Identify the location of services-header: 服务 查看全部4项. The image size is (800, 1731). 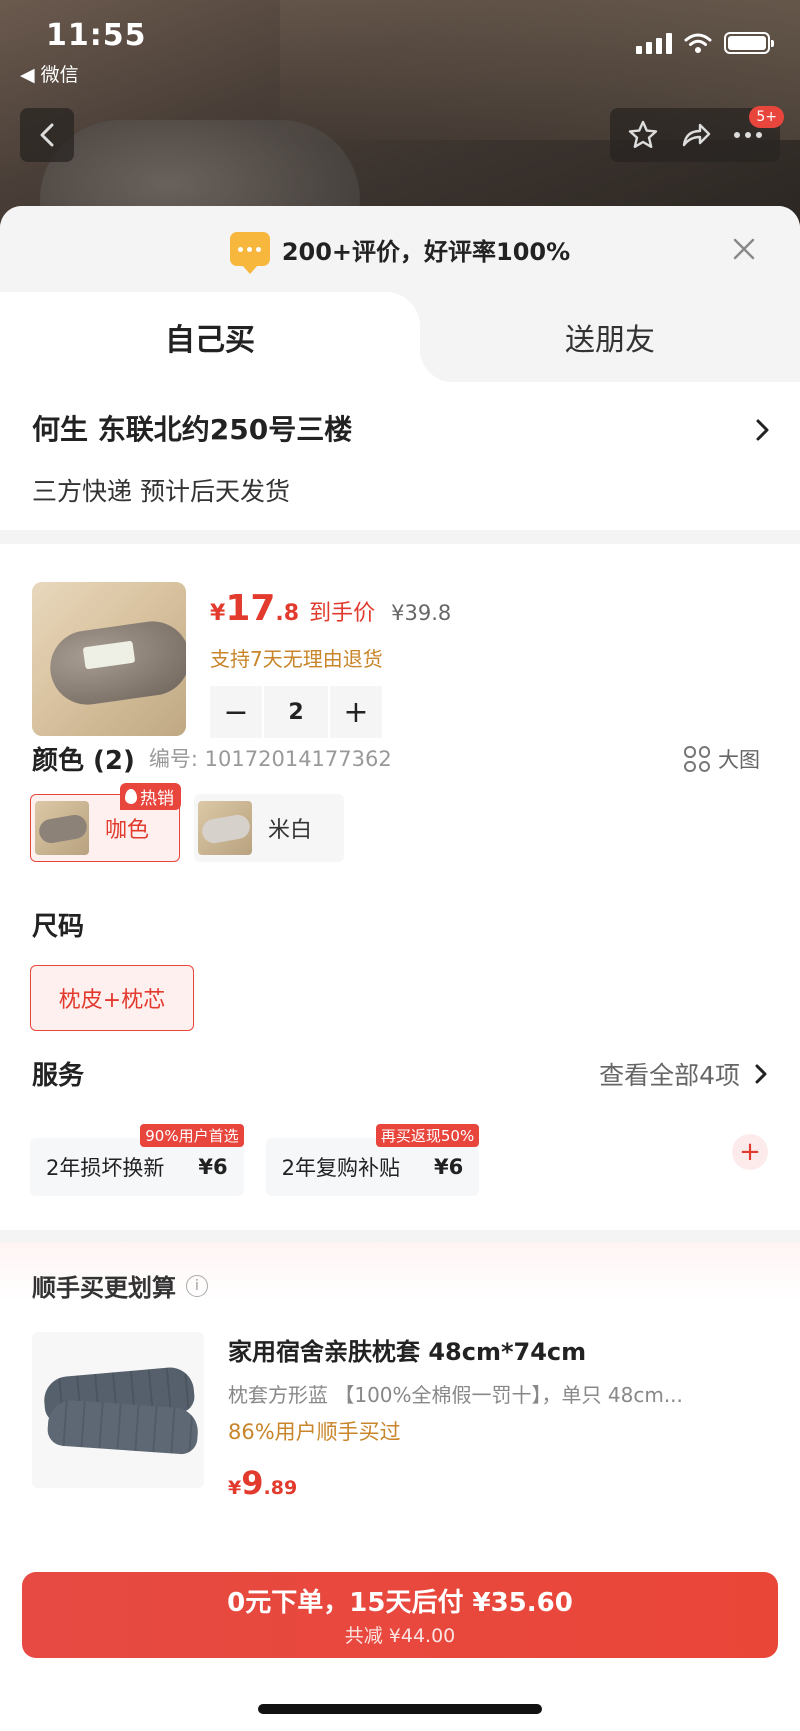
(400, 1073).